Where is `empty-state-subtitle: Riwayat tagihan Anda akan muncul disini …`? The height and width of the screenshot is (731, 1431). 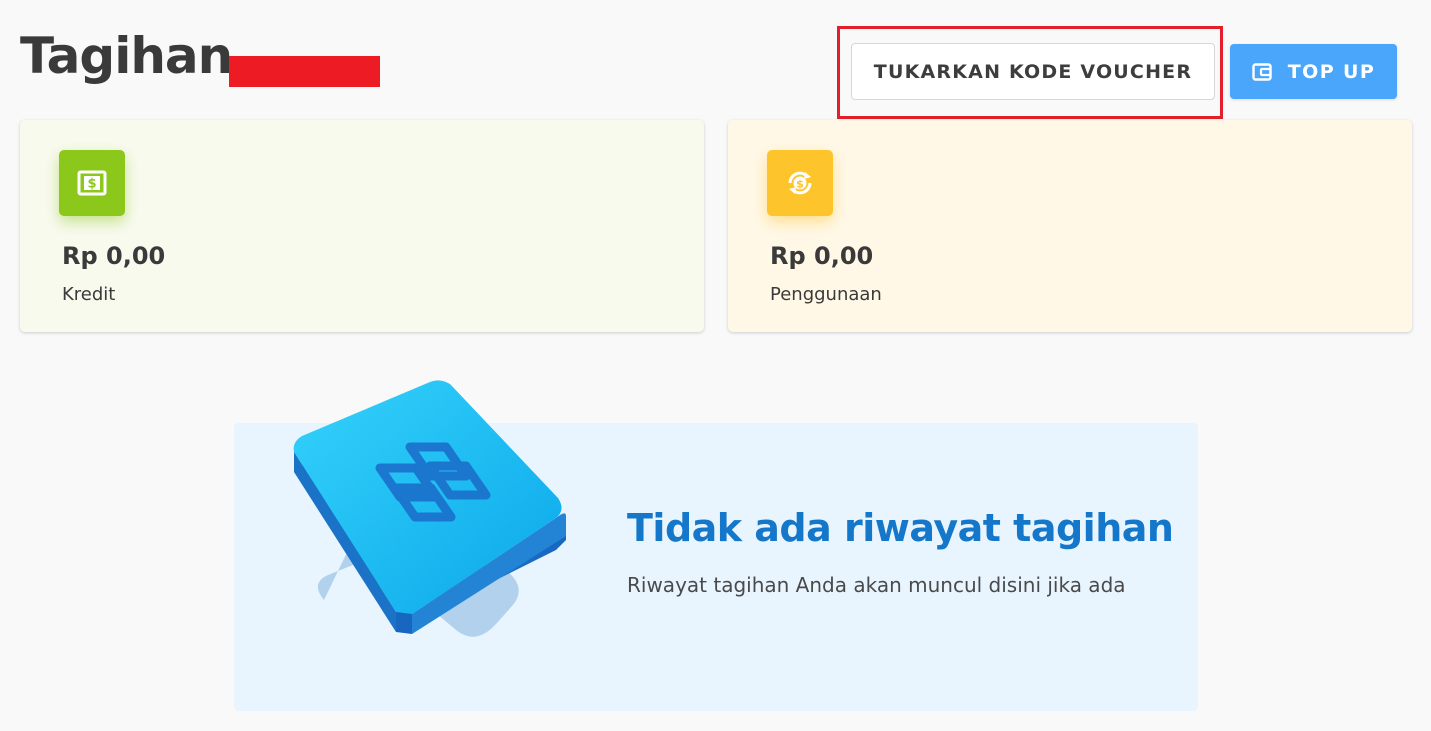
empty-state-subtitle: Riwayat tagihan Anda akan muncul disini … is located at coordinates (876, 585).